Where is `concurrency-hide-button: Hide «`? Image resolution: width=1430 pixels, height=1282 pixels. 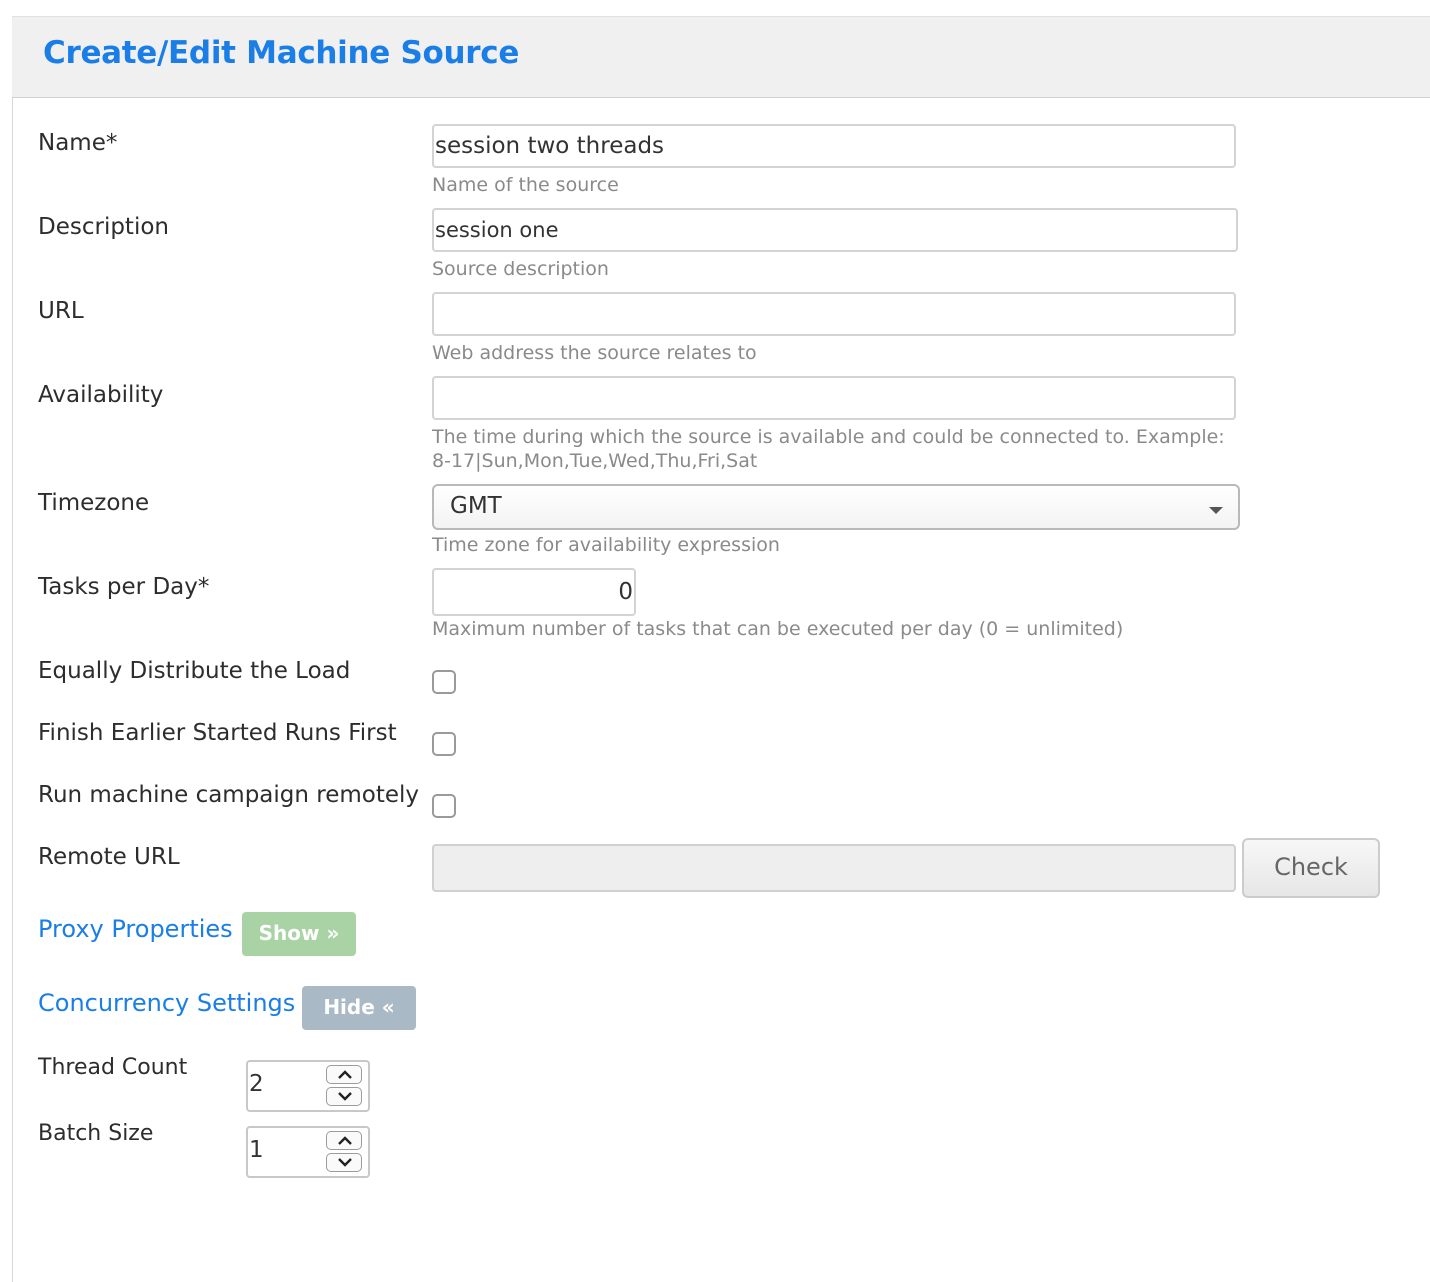
concurrency-hide-button: Hide « is located at coordinates (359, 1008).